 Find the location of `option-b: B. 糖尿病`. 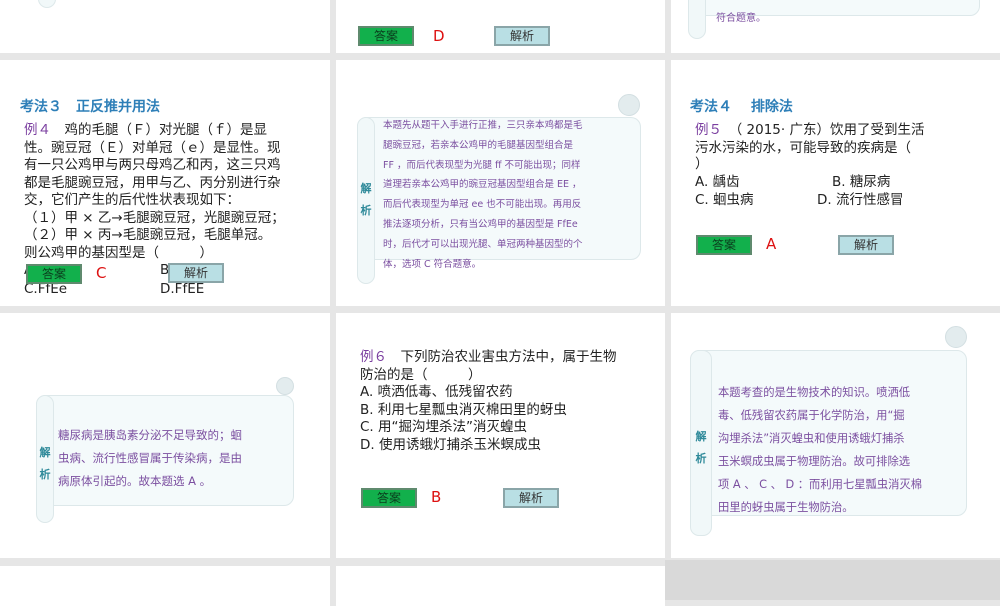

option-b: B. 糖尿病 is located at coordinates (861, 182).